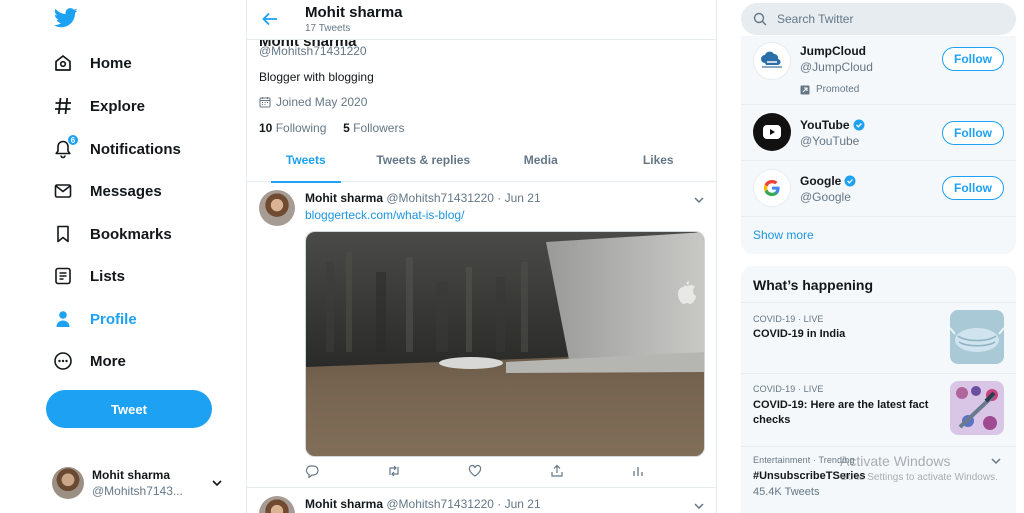 The height and width of the screenshot is (513, 1024). What do you see at coordinates (832, 125) in the screenshot?
I see `suggestion-name: YouTube` at bounding box center [832, 125].